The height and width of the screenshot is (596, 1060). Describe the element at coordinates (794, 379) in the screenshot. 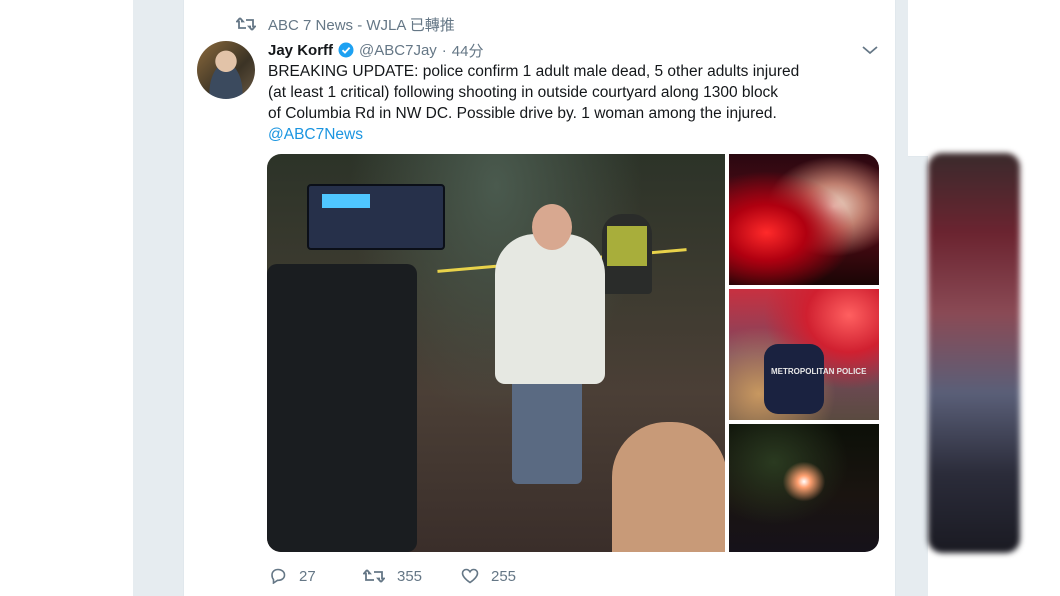

I see `police-vest` at that location.